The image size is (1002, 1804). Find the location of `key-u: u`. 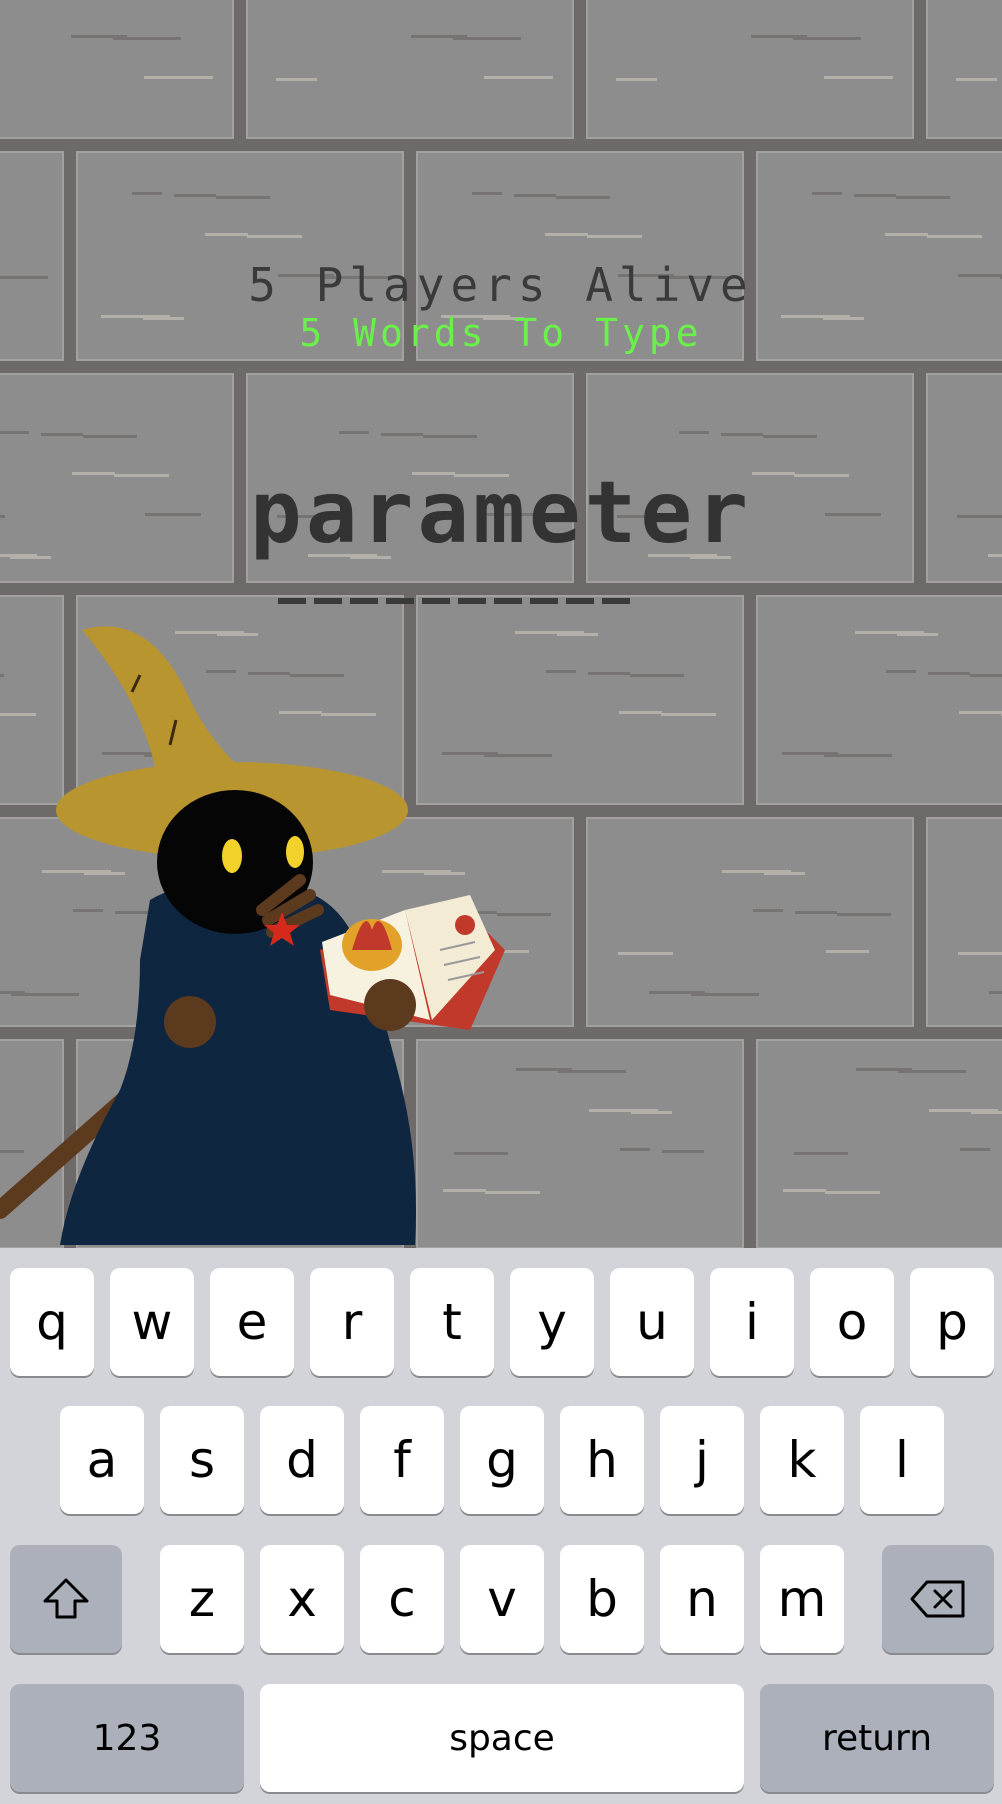

key-u: u is located at coordinates (652, 1322).